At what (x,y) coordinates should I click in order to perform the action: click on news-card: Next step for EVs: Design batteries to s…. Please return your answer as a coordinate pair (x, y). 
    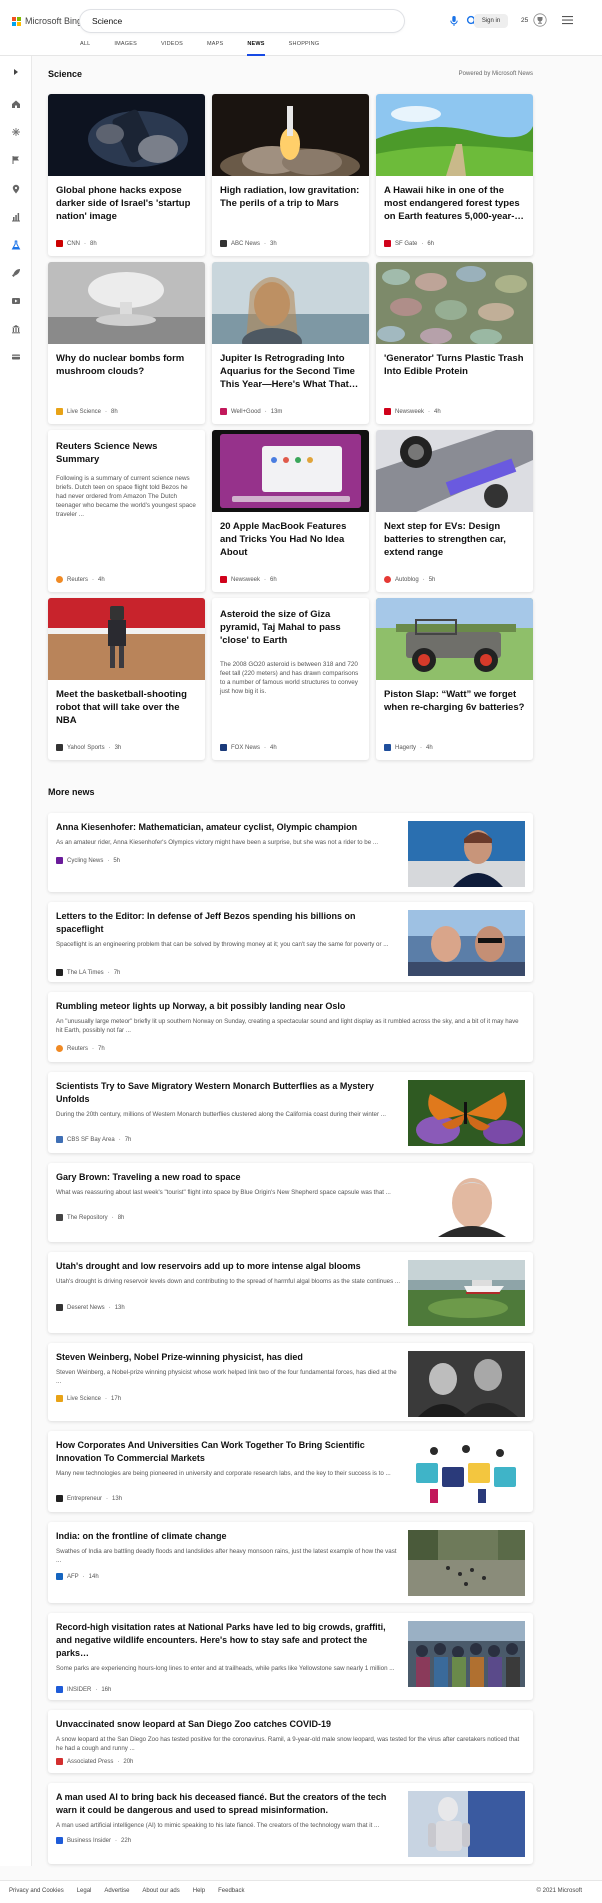
    Looking at the image, I should click on (454, 511).